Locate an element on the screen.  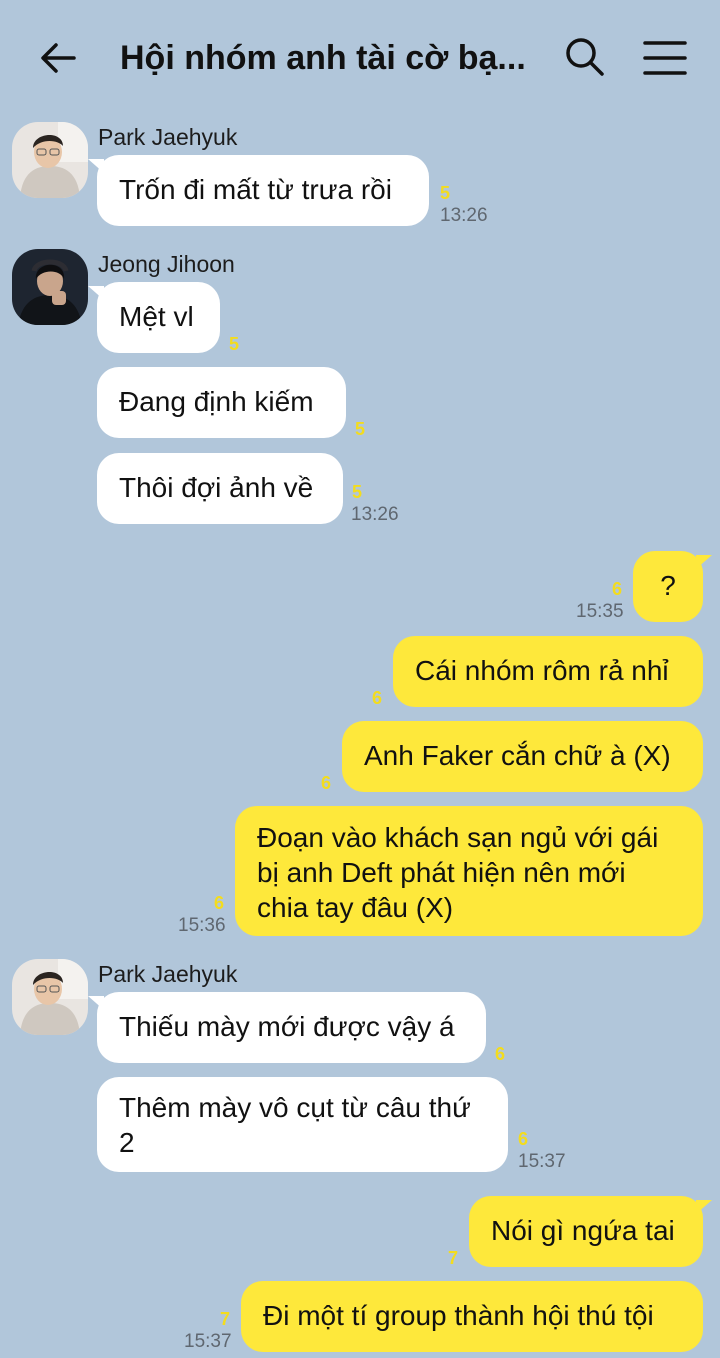
message-bubble: Thôi đợi ảnh về is located at coordinates (220, 488).